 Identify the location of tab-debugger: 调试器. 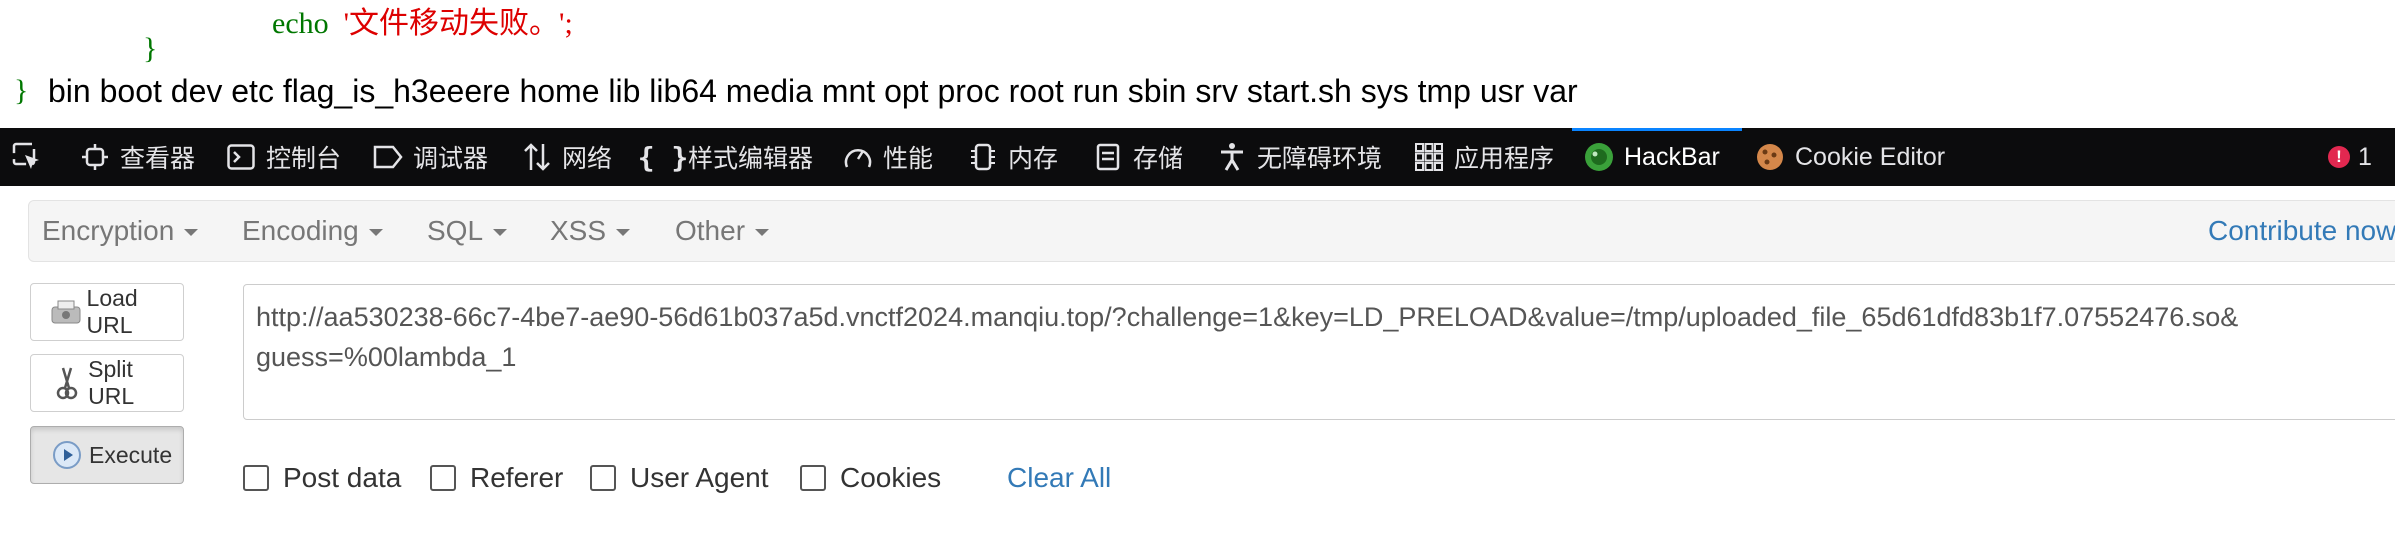
(430, 157).